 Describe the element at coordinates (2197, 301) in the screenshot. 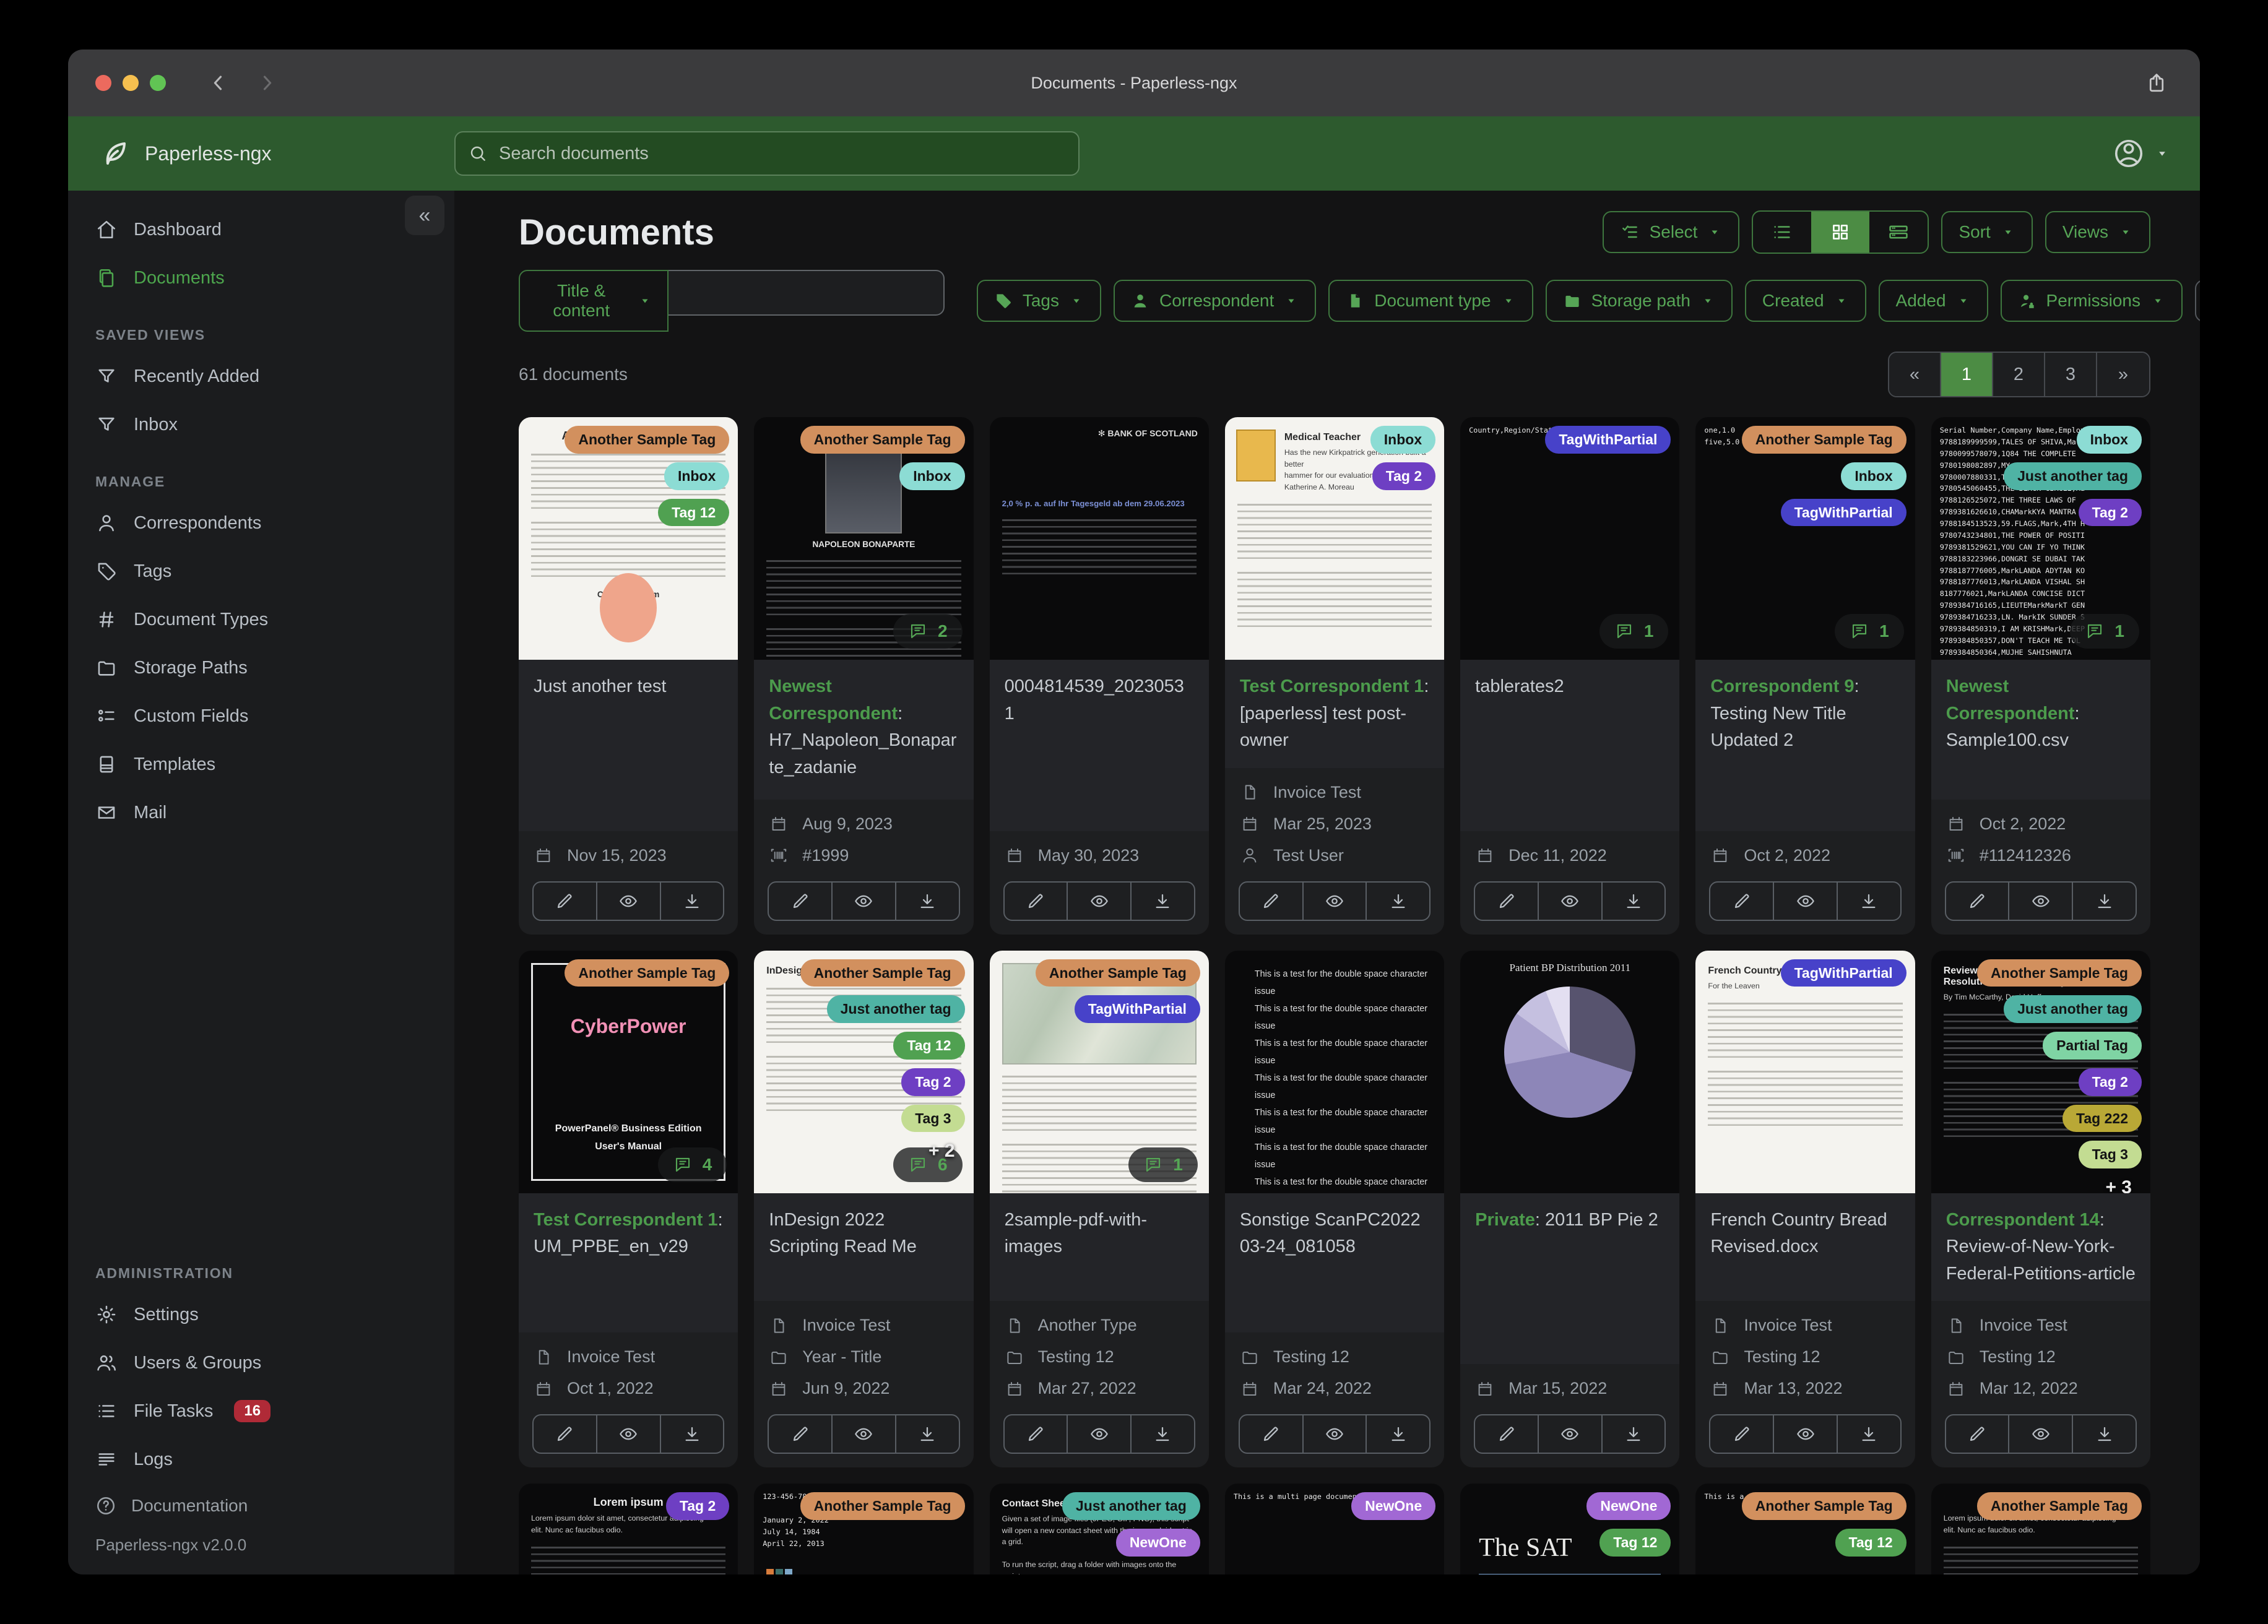

I see `reset-filters-button: ×Reset filters` at that location.